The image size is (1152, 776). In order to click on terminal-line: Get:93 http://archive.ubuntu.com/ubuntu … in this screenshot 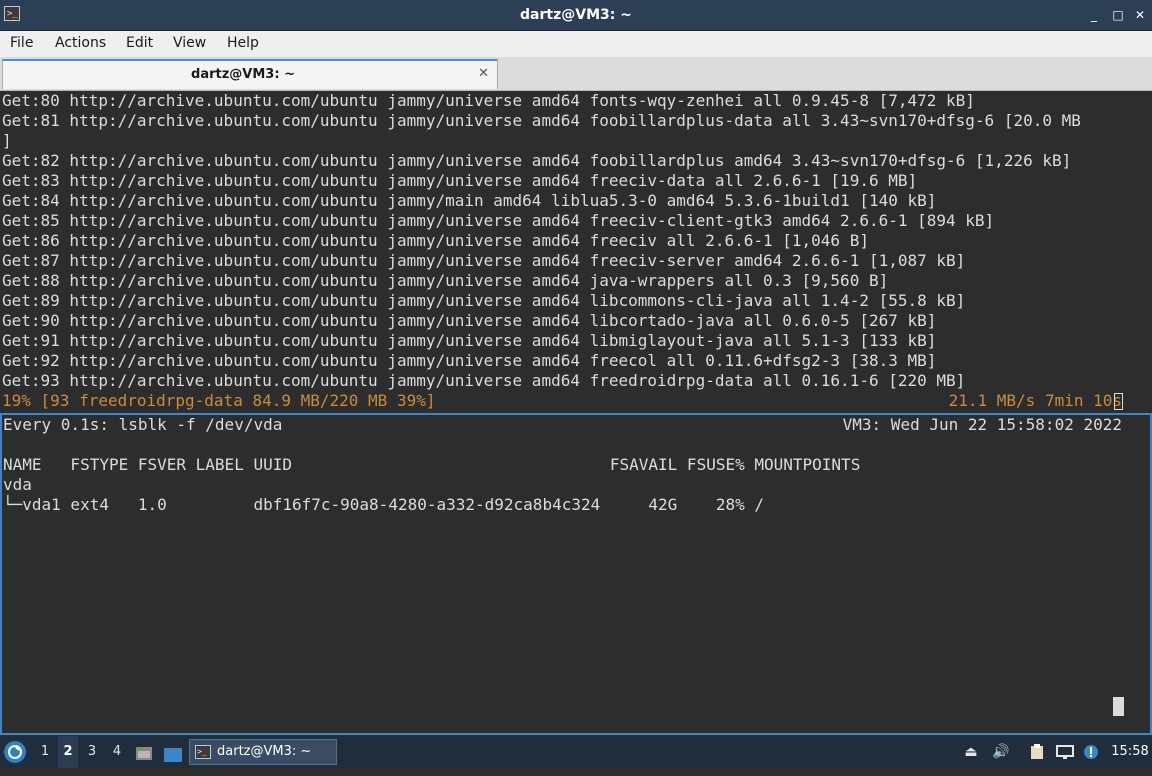, I will do `click(484, 380)`.